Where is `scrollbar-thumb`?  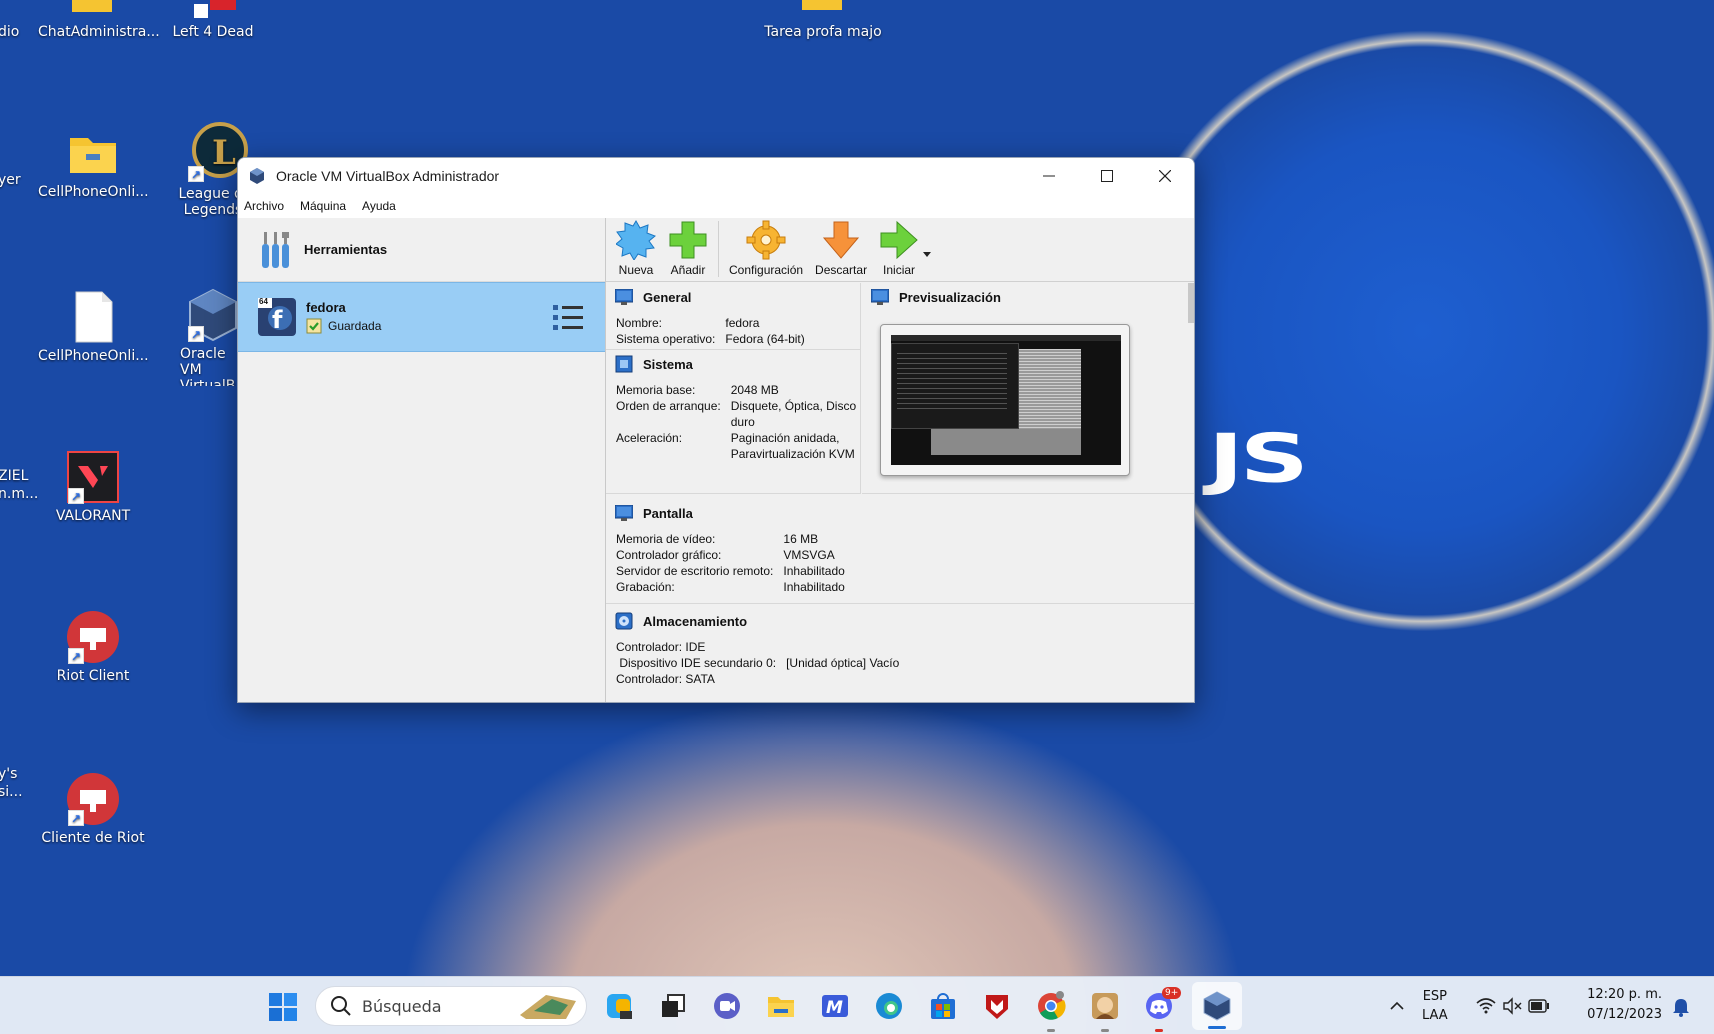
scrollbar-thumb is located at coordinates (1191, 303).